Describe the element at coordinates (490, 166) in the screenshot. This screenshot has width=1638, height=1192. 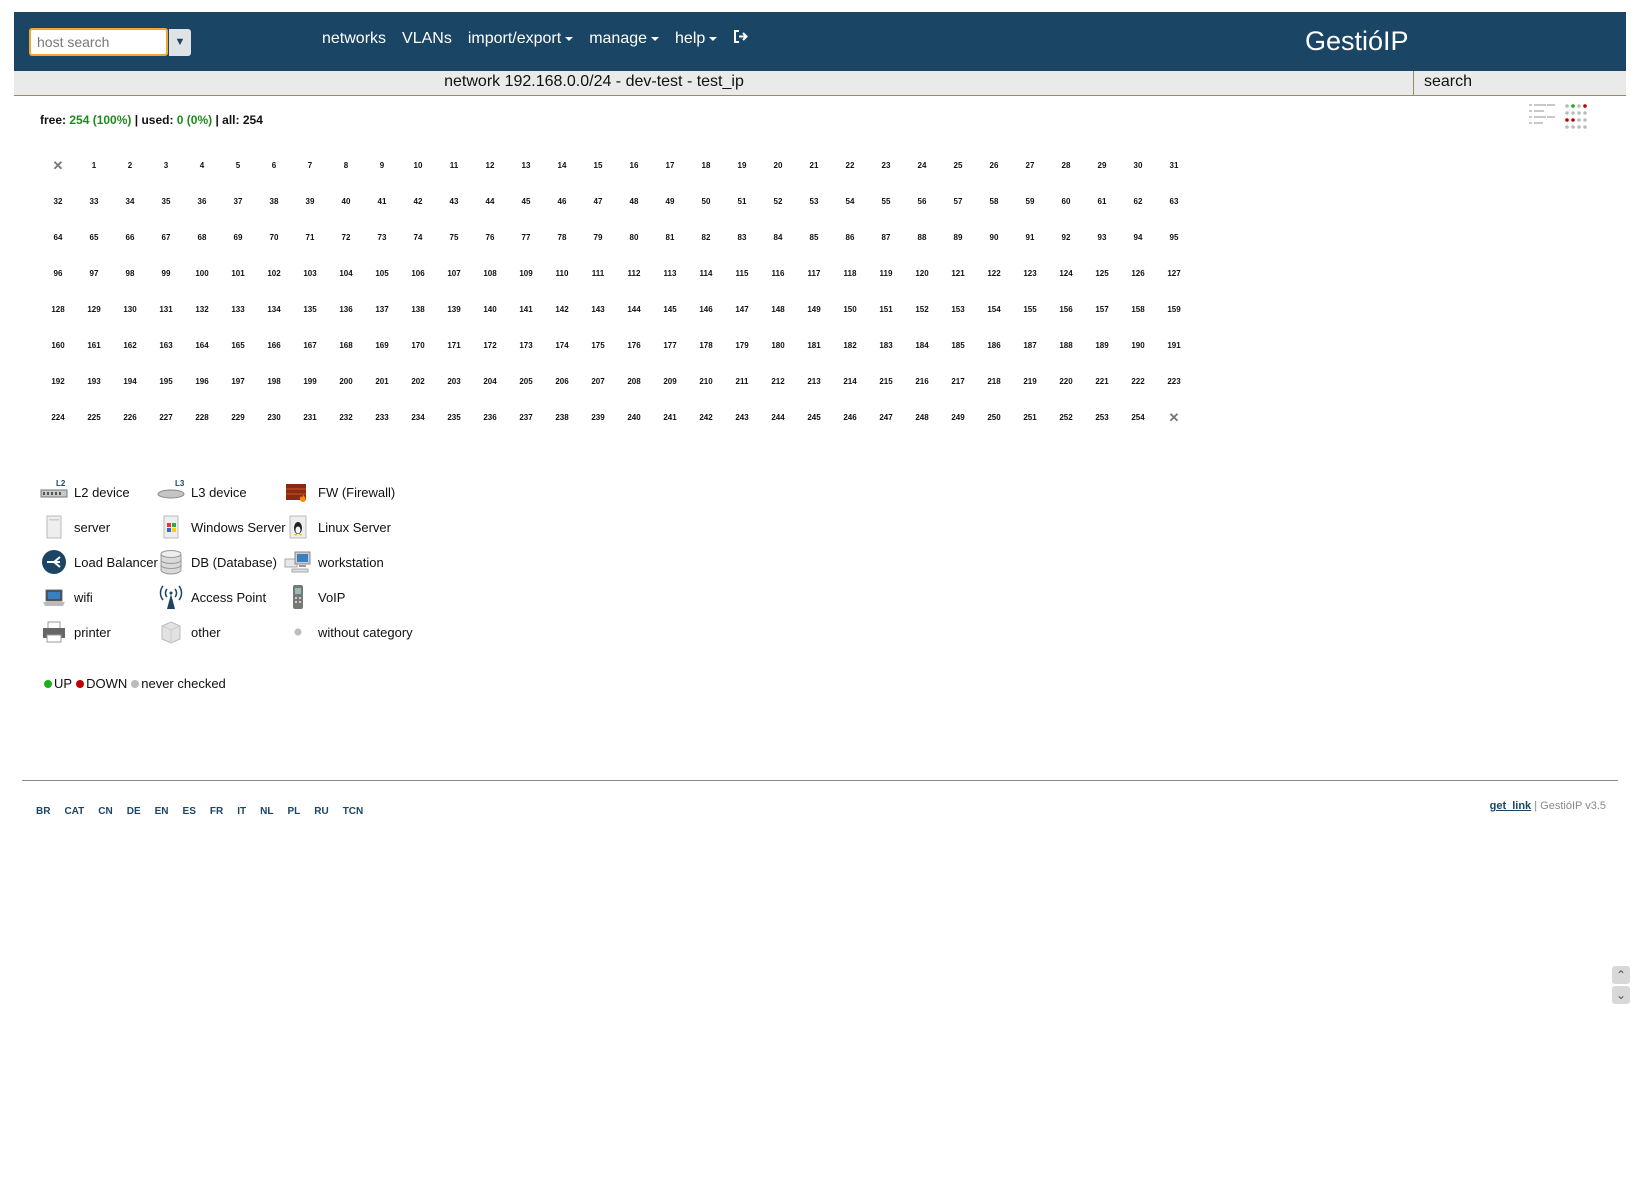
I see `ip-cell: 12` at that location.